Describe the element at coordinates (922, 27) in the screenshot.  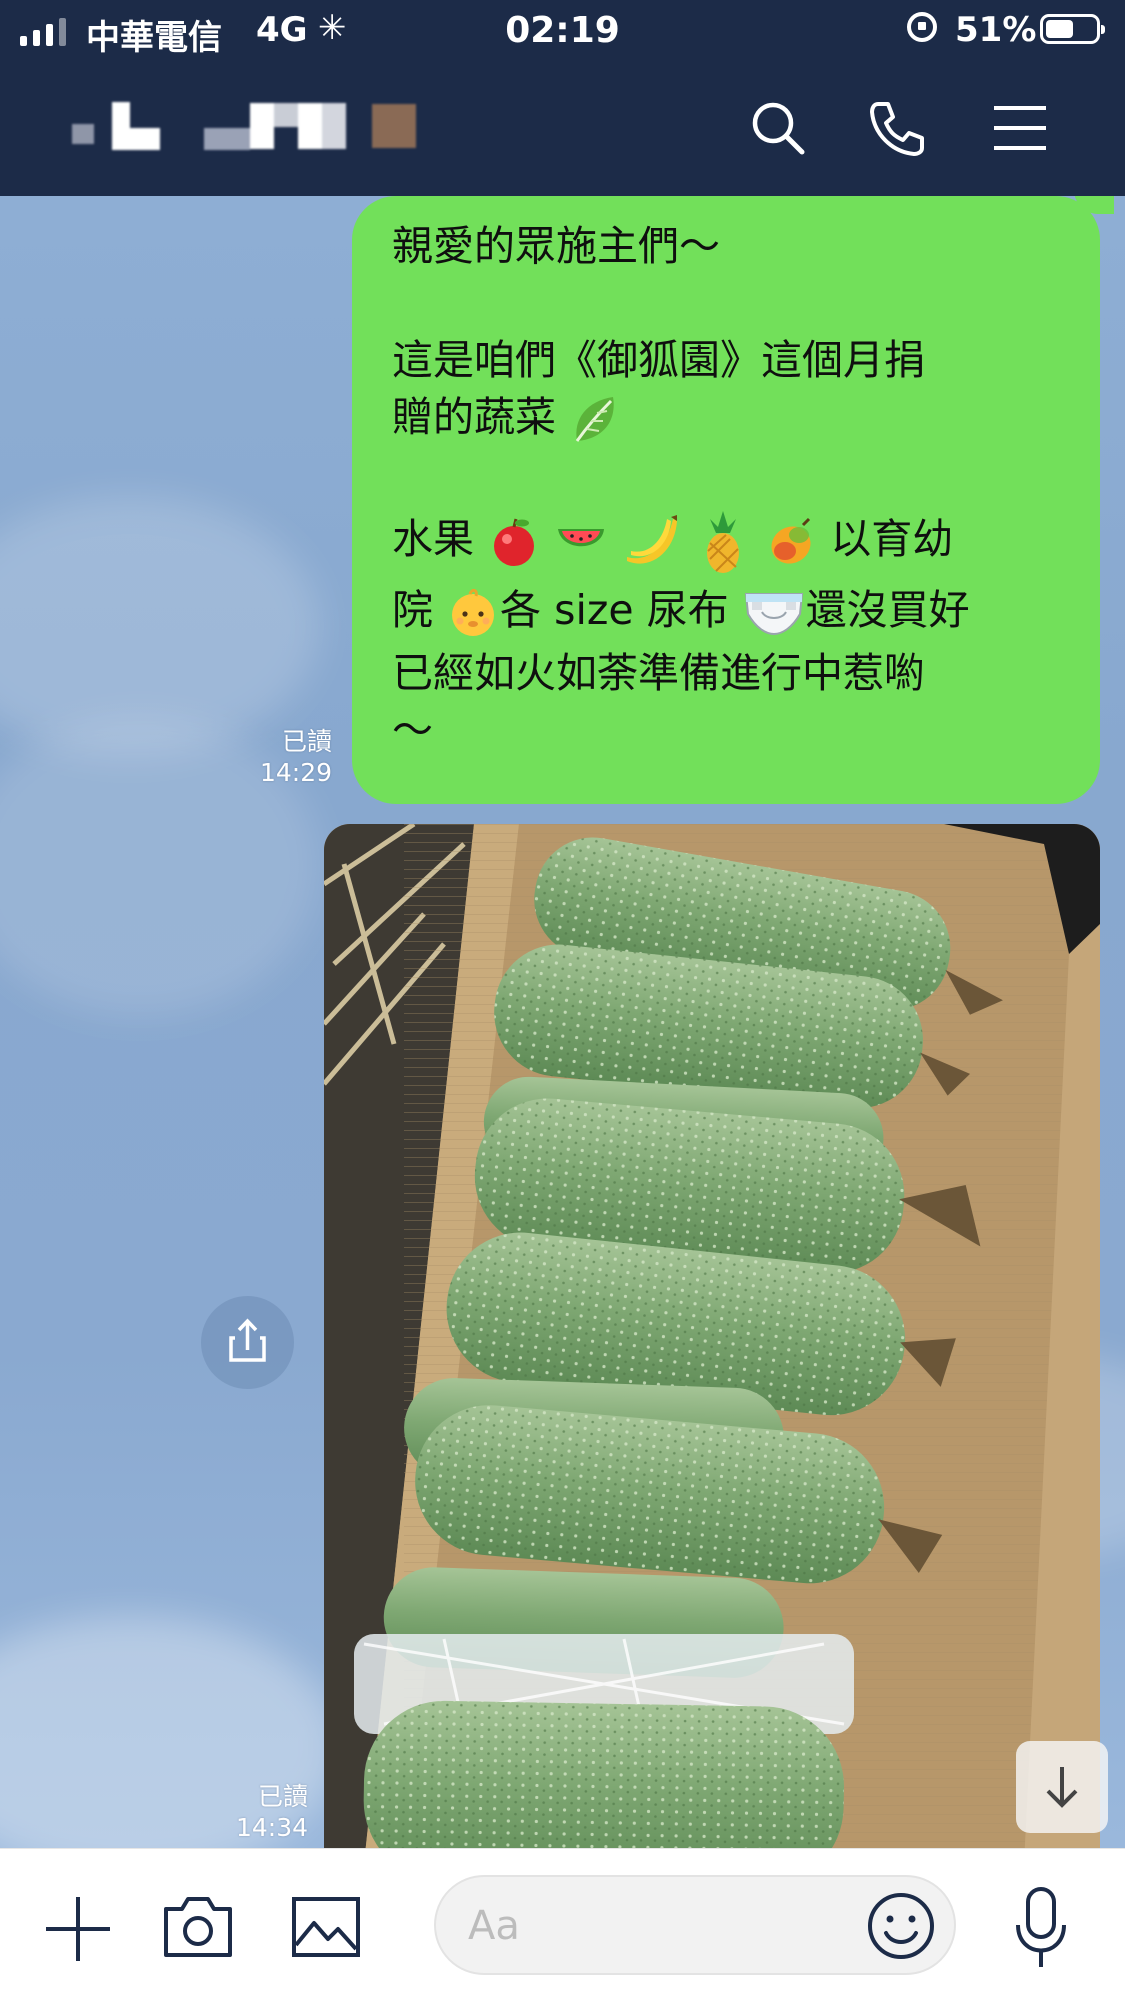
I see `rotation-lock-icon` at that location.